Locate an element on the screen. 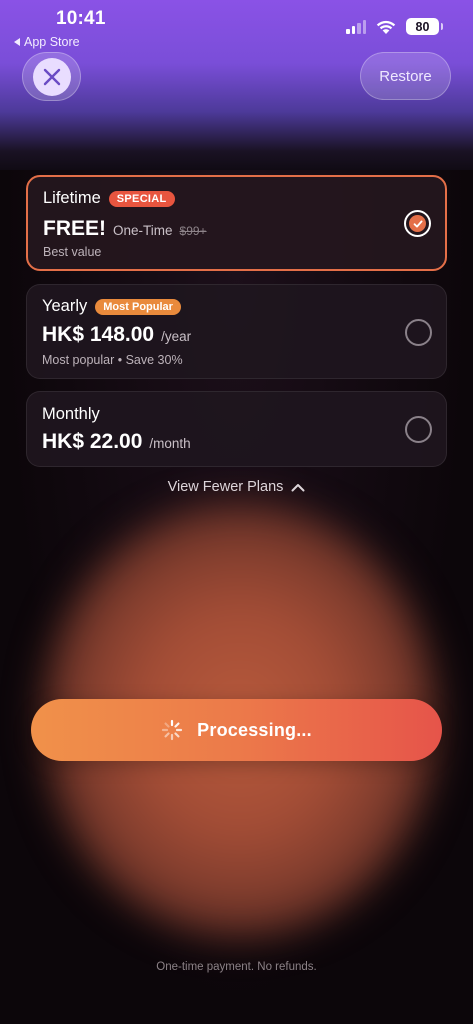 The width and height of the screenshot is (473, 1024). plan-name: Yearly is located at coordinates (65, 306).